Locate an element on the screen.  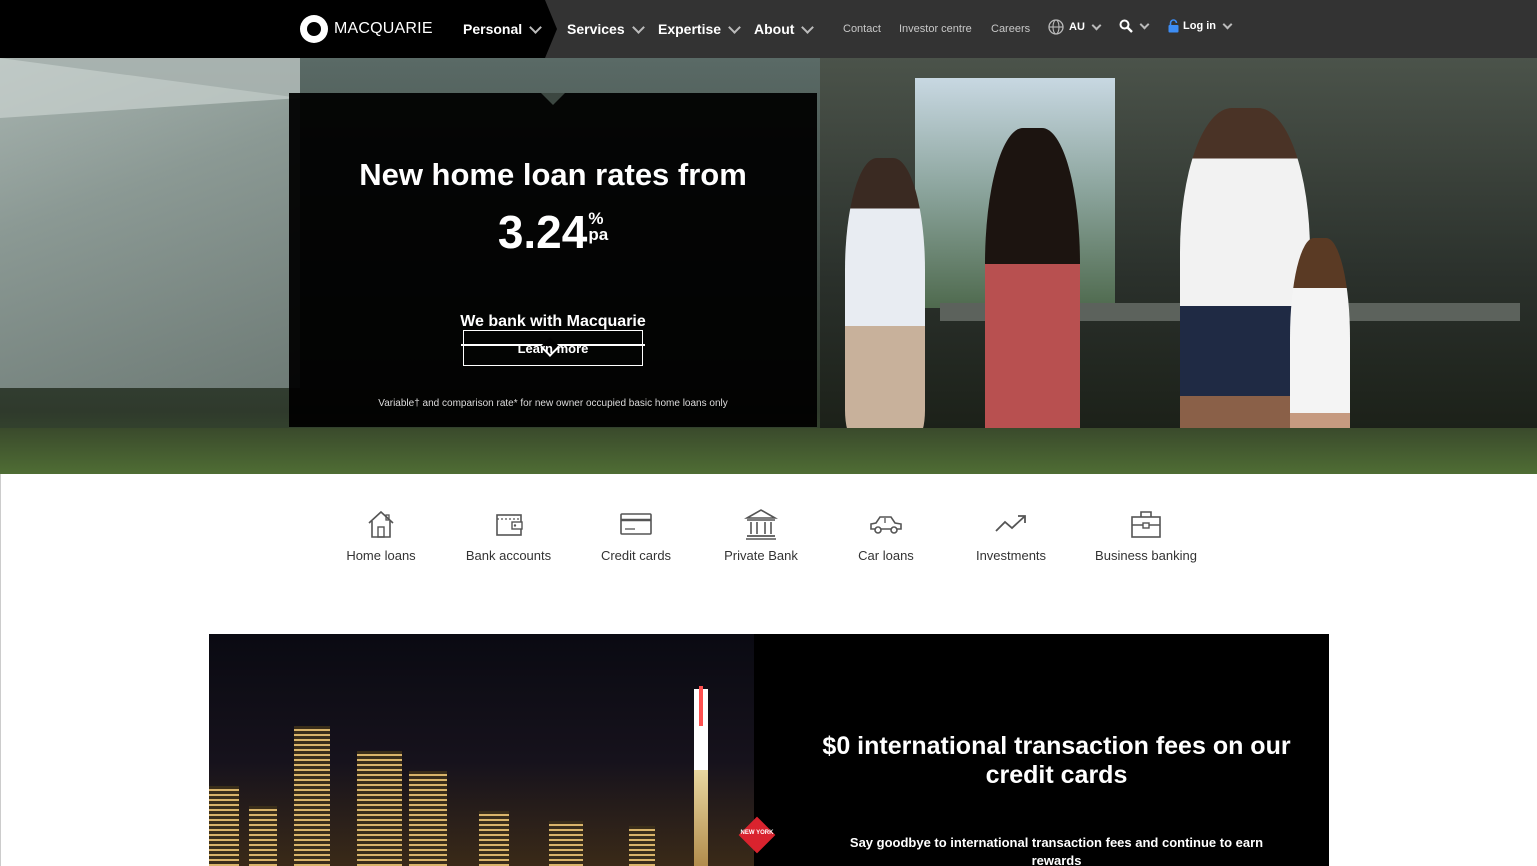
quick-link-bank-accounts: Bank accounts is located at coordinates (508, 535).